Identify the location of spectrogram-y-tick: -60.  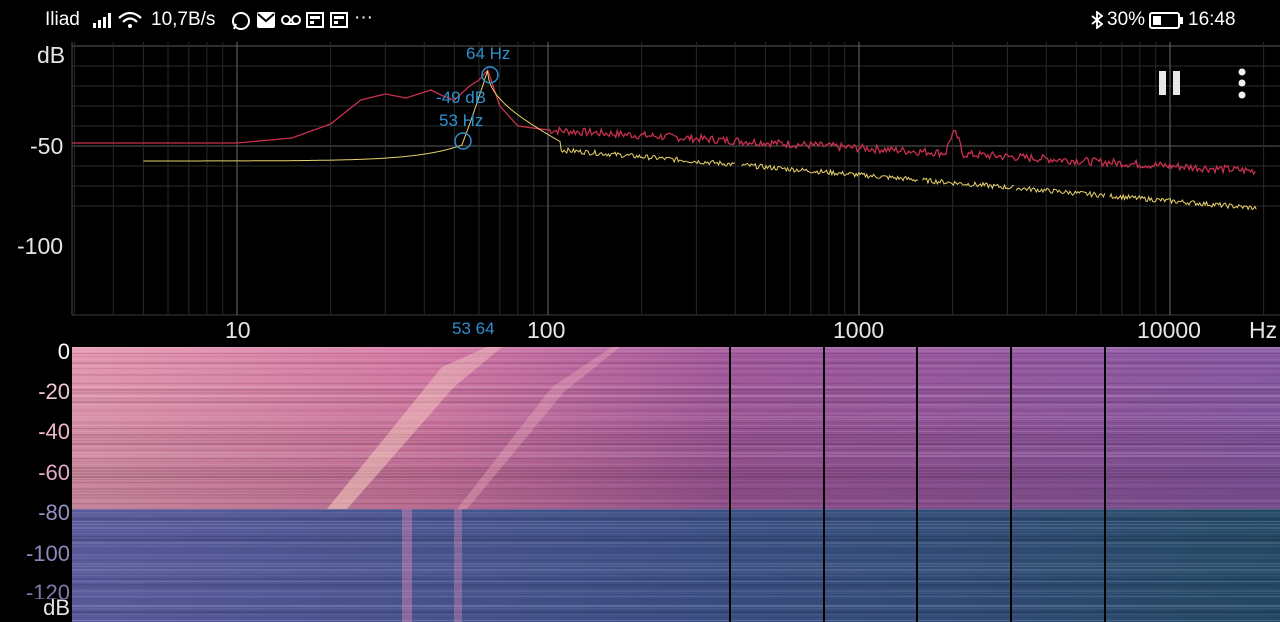
(54, 472).